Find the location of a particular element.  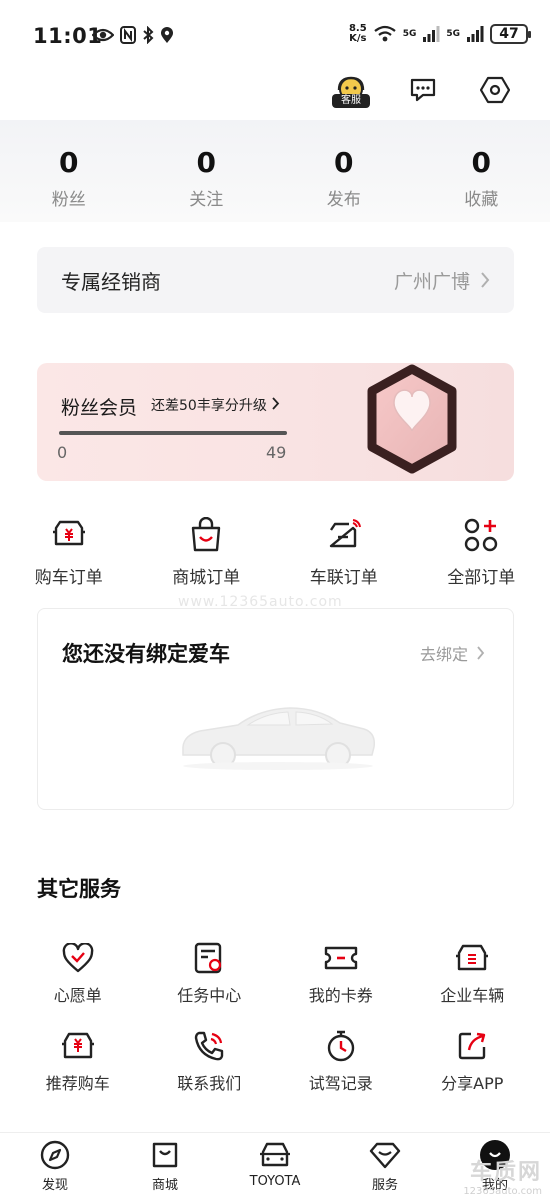

compass-icon is located at coordinates (55, 1155).